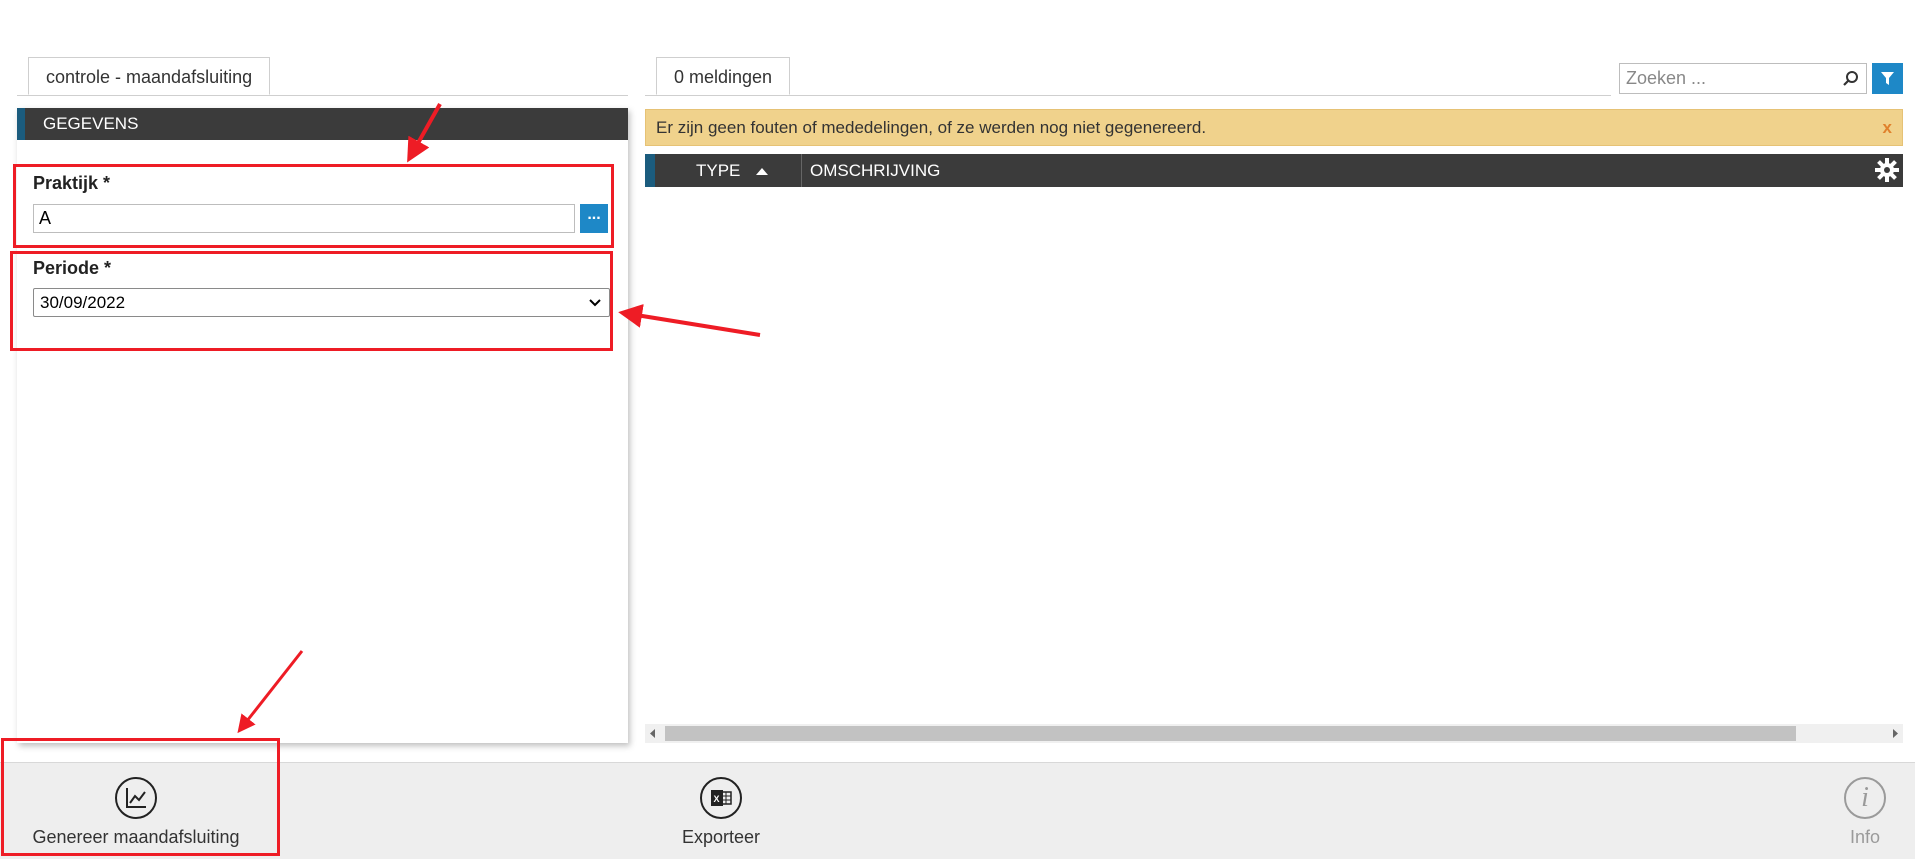 Image resolution: width=1915 pixels, height=859 pixels. What do you see at coordinates (140, 797) in the screenshot?
I see `annotation-box-generate` at bounding box center [140, 797].